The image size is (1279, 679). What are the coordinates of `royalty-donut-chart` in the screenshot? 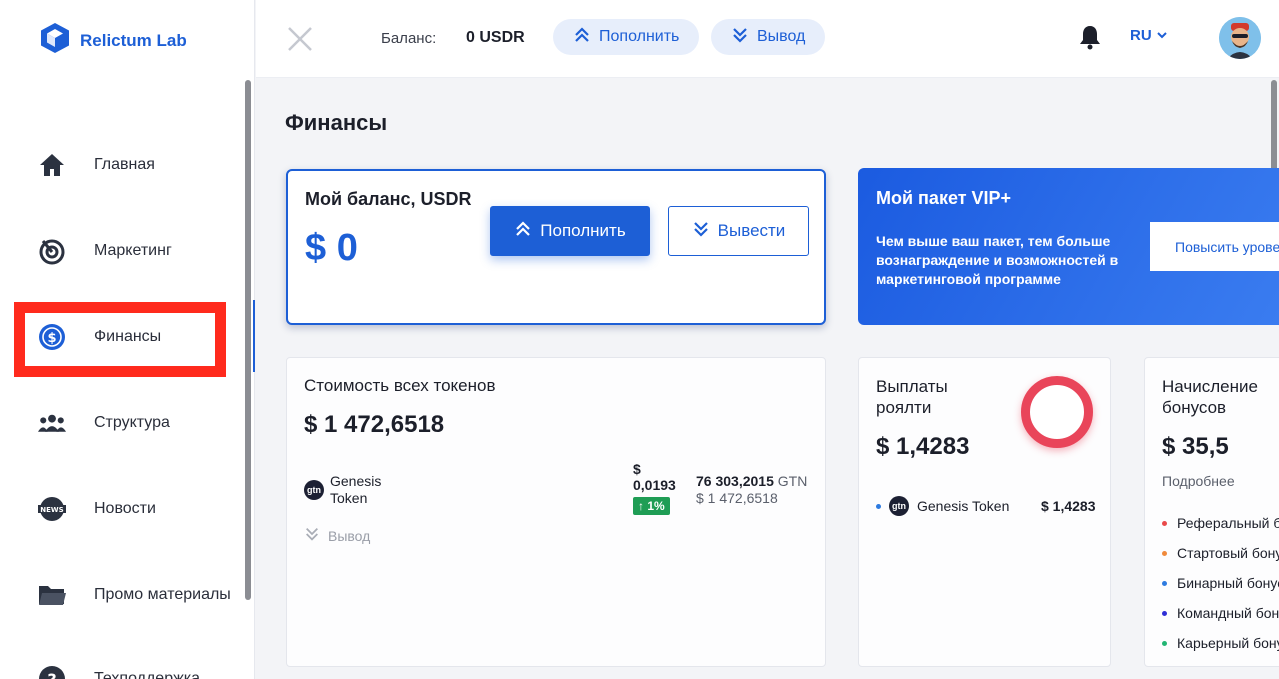 It's located at (1057, 412).